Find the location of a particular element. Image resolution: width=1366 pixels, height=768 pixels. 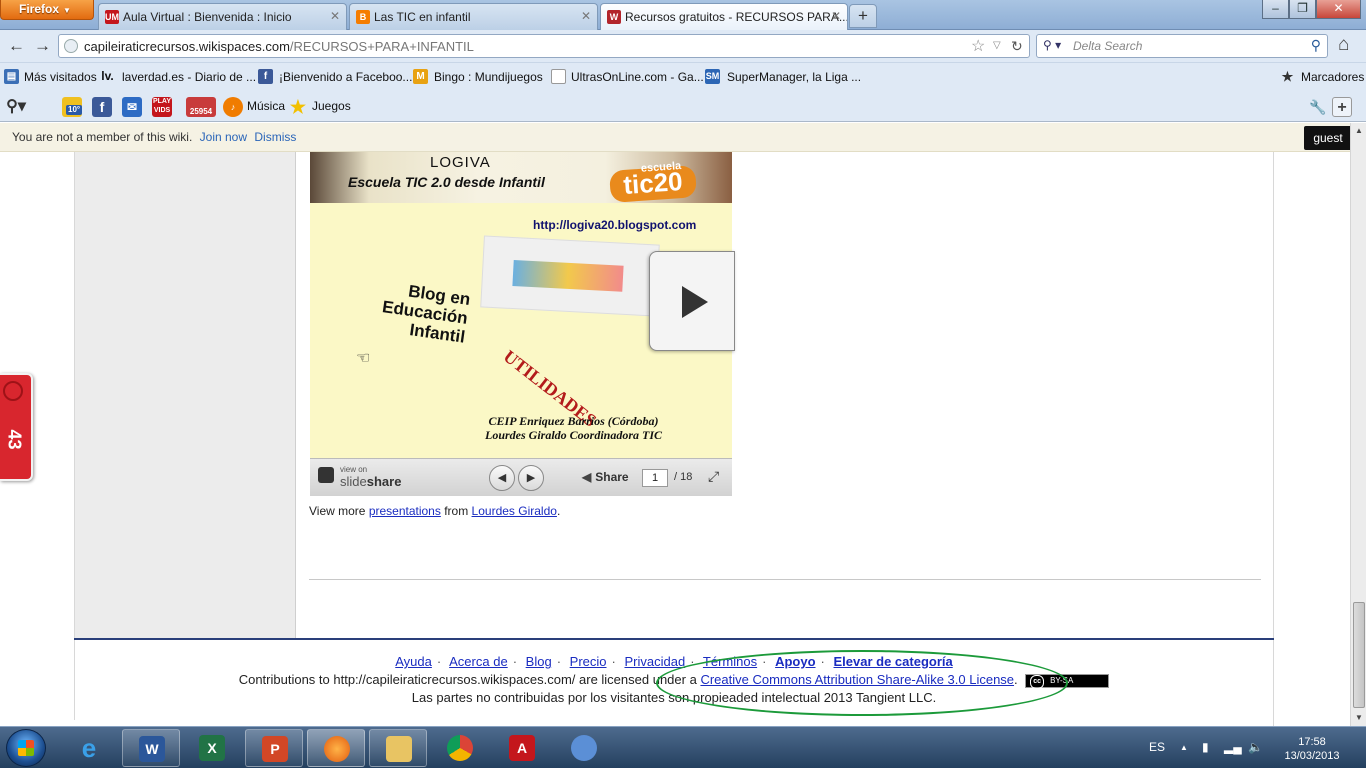

presentations-link: presentations is located at coordinates (405, 511).